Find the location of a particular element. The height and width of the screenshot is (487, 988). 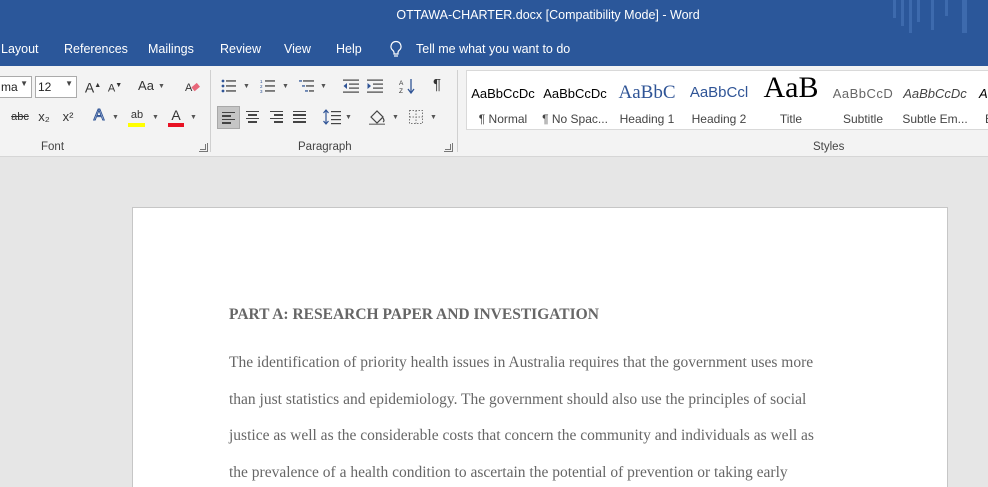

font-group-label: Font is located at coordinates (53, 147).